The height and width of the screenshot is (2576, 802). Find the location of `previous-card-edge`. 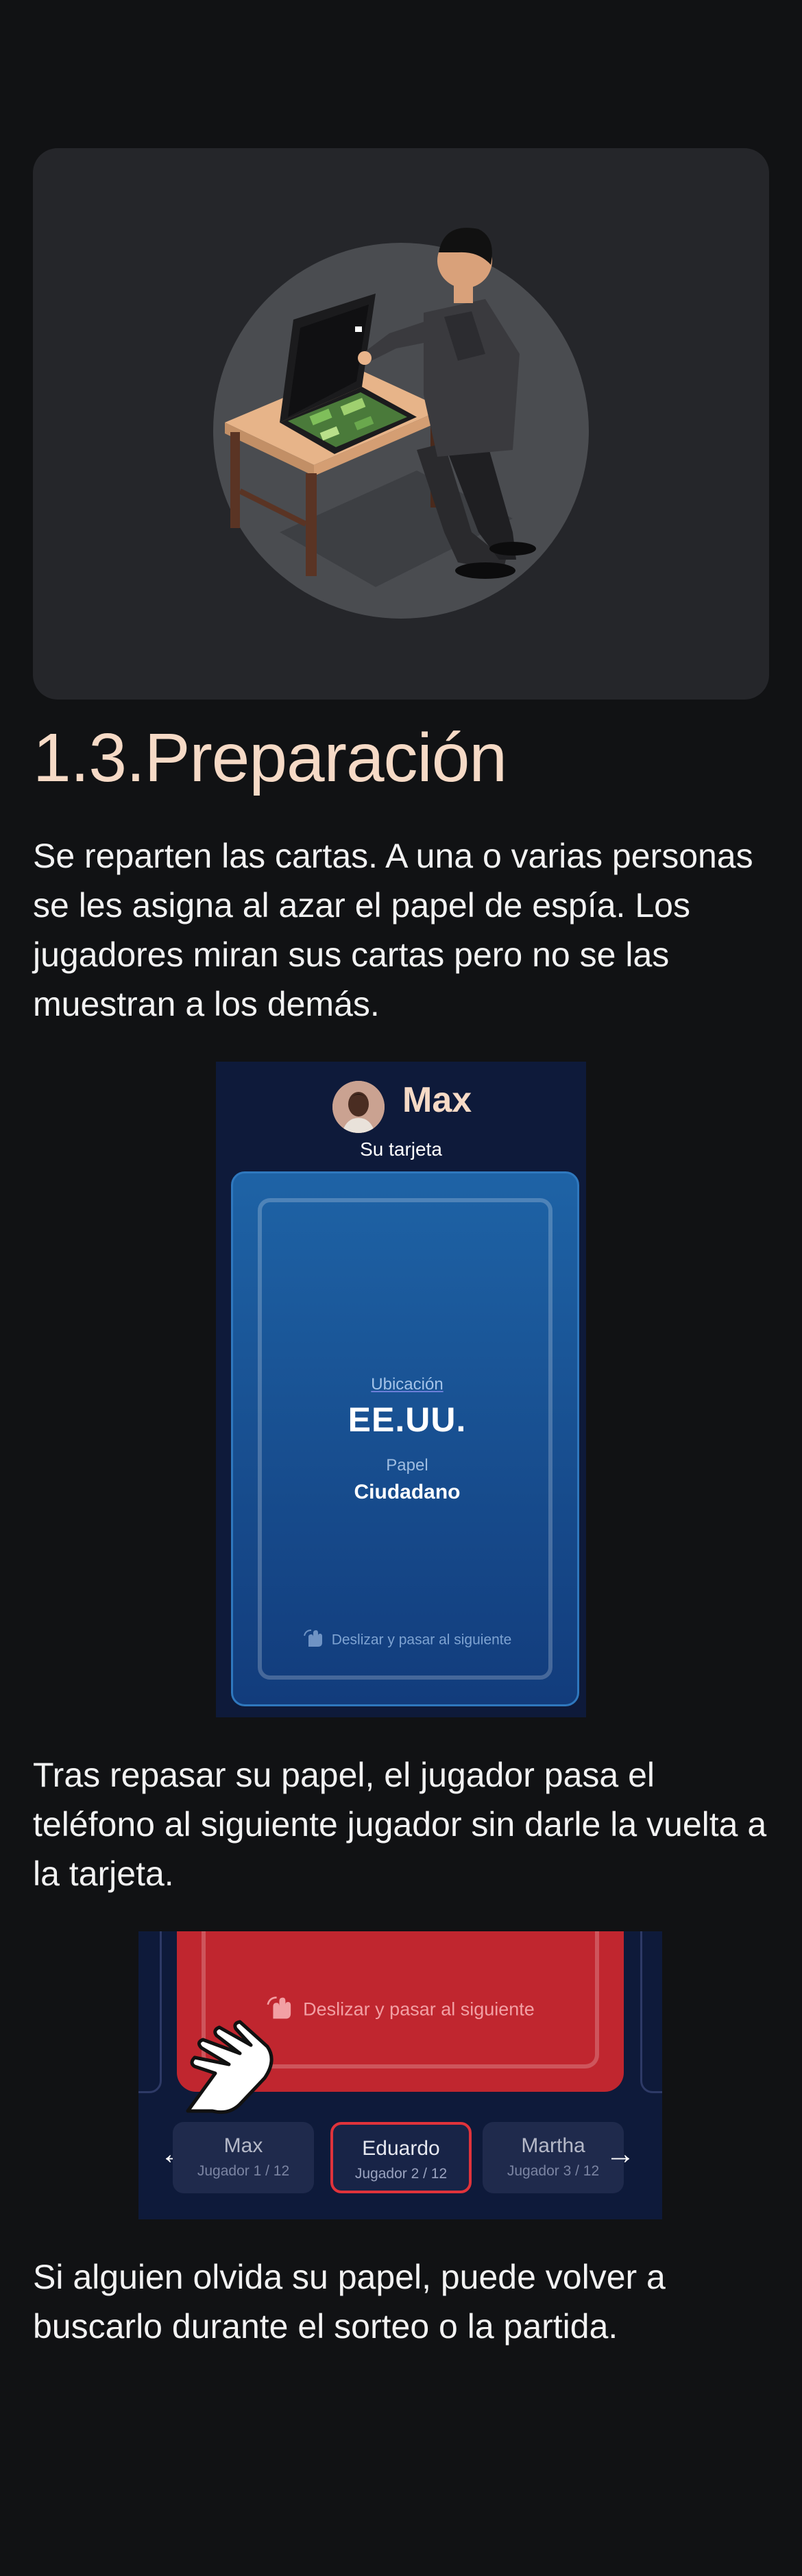

previous-card-edge is located at coordinates (150, 2012).